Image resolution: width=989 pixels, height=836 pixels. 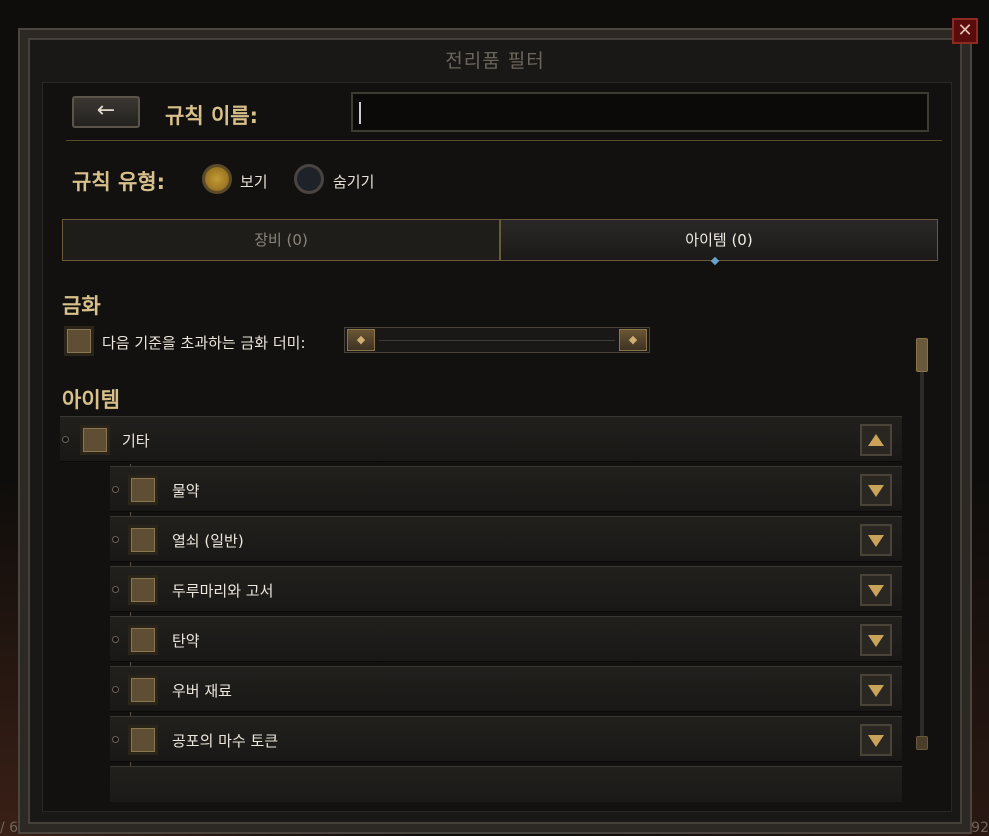 I want to click on list-scrollbar, so click(x=922, y=544).